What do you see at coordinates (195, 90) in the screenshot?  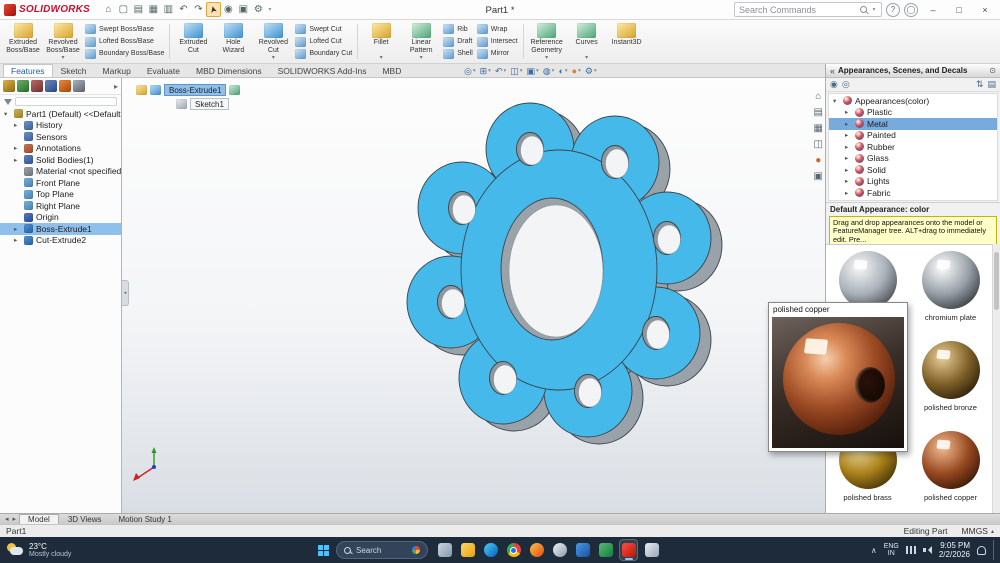 I see `breadcrumb-feature: Boss-Extrude1` at bounding box center [195, 90].